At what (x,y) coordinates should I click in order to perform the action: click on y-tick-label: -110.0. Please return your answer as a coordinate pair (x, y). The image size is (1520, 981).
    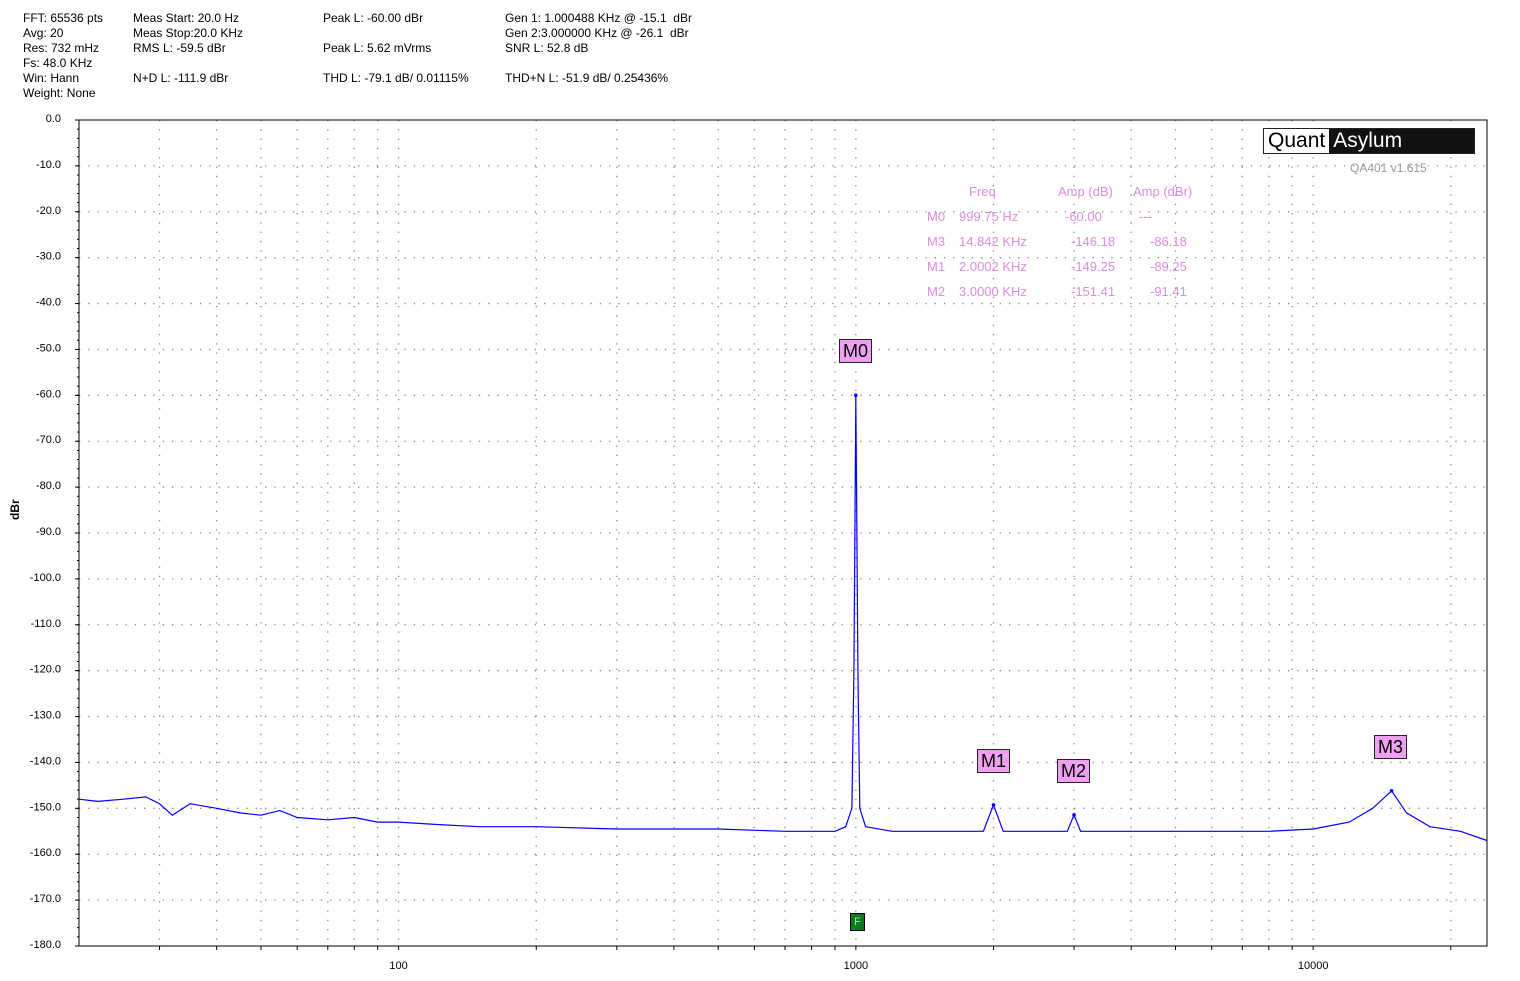
    Looking at the image, I should click on (46, 624).